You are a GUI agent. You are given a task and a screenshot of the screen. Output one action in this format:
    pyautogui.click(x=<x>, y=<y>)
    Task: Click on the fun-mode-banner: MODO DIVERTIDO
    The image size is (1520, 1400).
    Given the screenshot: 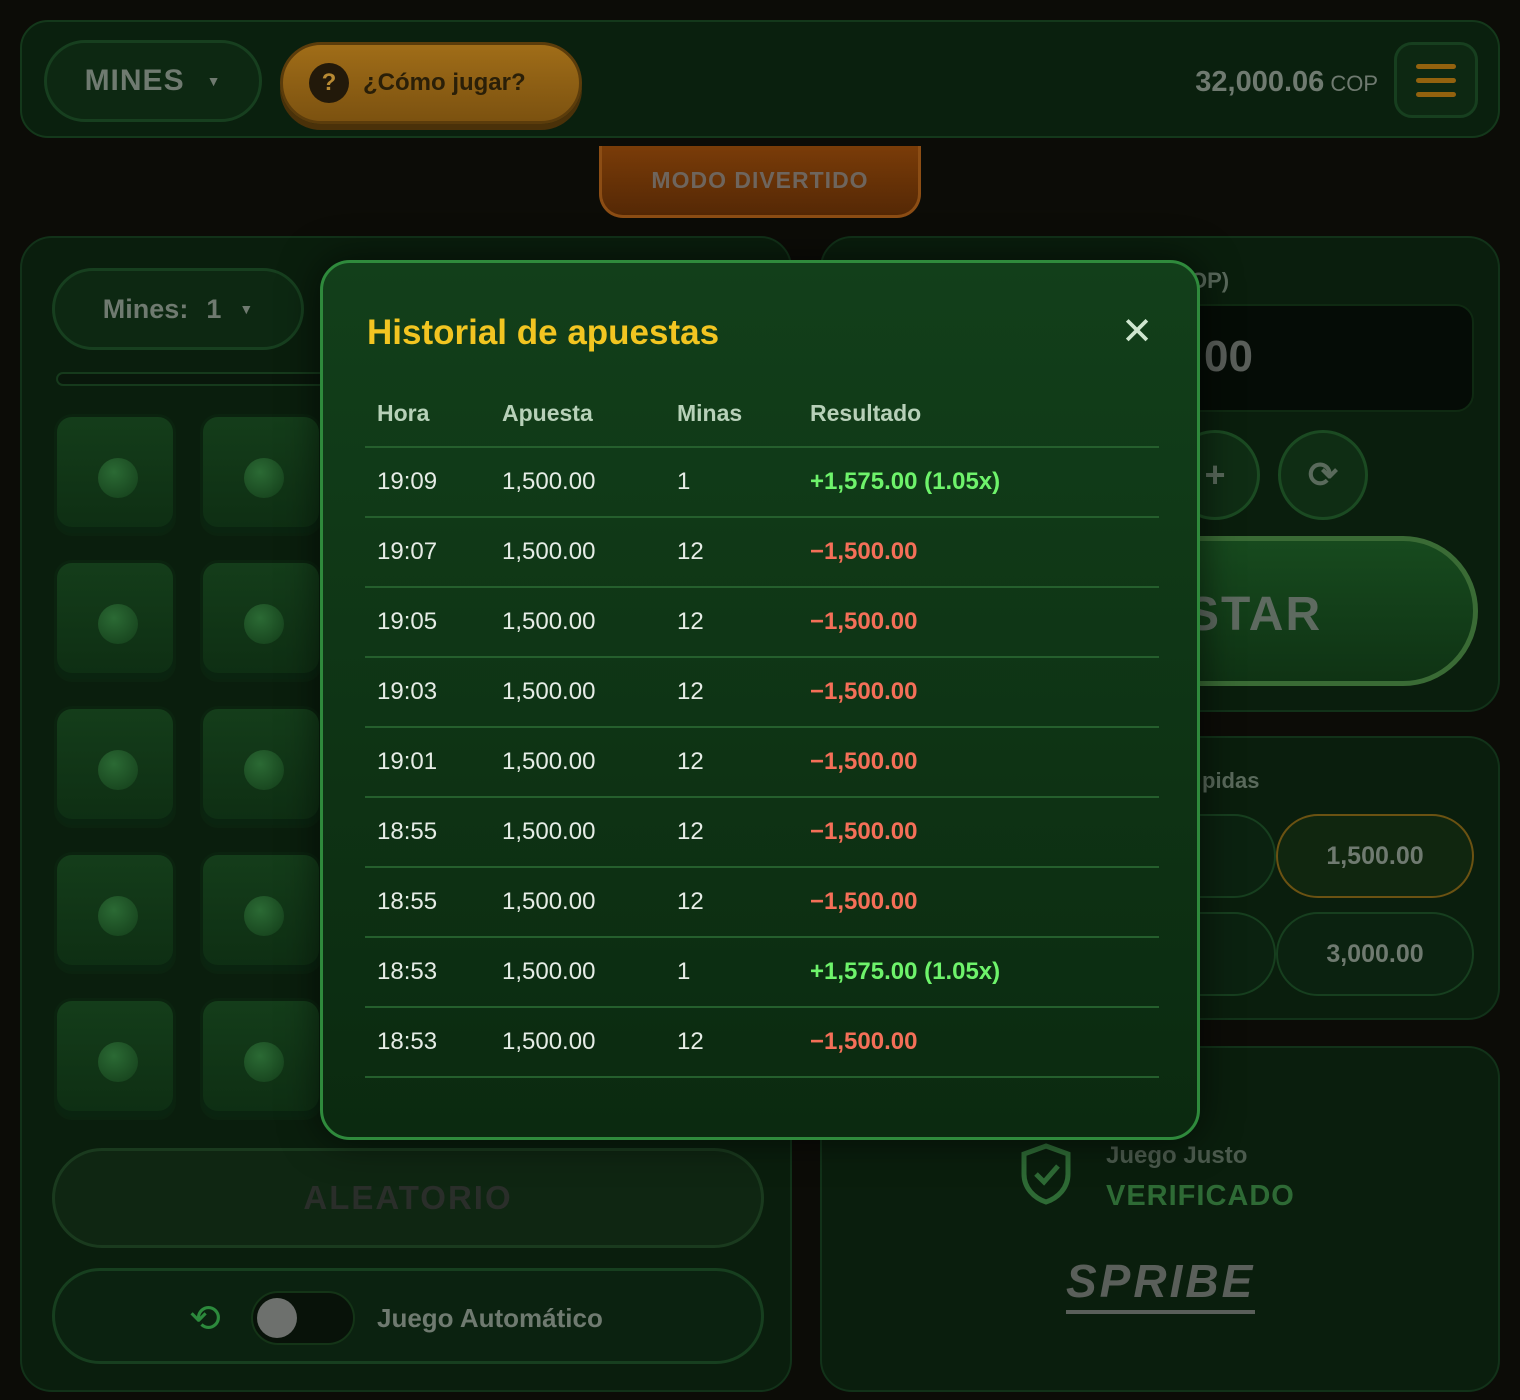 What is the action you would take?
    pyautogui.click(x=760, y=182)
    